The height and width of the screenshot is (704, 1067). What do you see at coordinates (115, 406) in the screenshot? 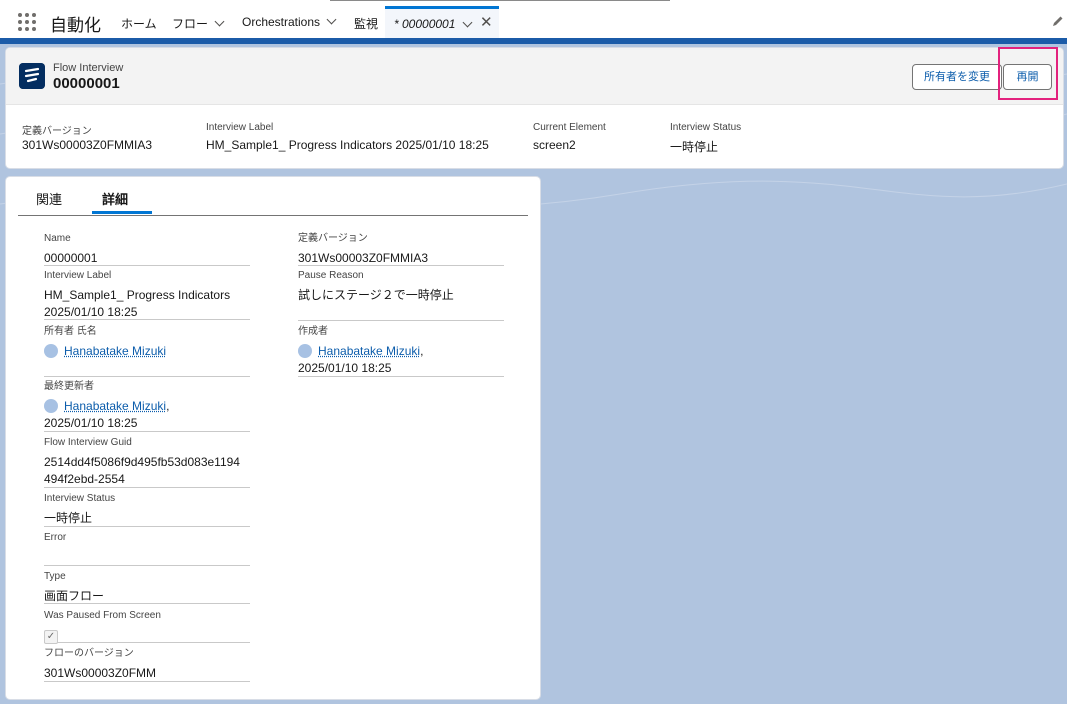
I see `last-modified-user-link: Hanabatake Mizuki` at bounding box center [115, 406].